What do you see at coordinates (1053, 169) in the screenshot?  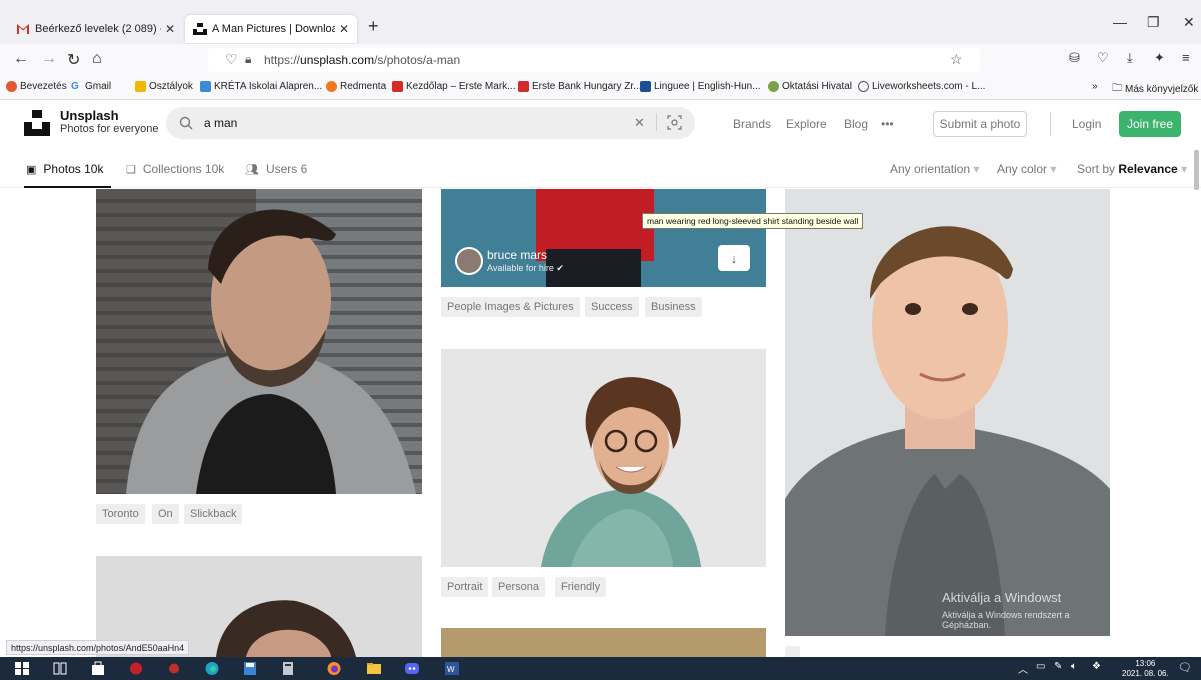 I see `chevron-down-icon: ▾` at bounding box center [1053, 169].